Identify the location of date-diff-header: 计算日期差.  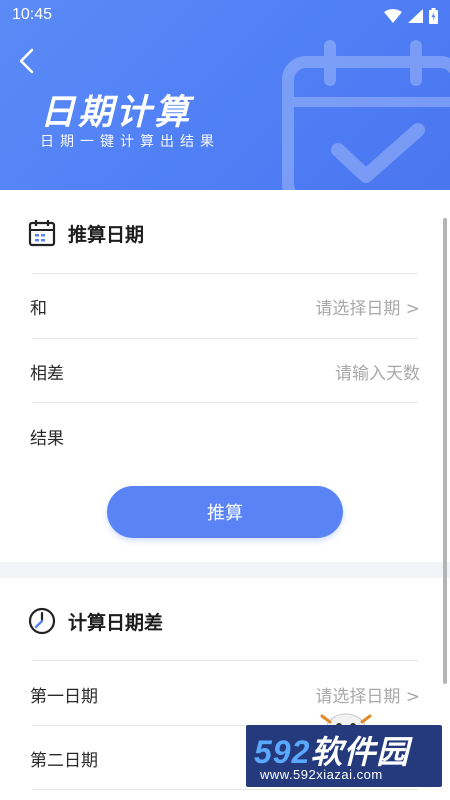
(95, 621).